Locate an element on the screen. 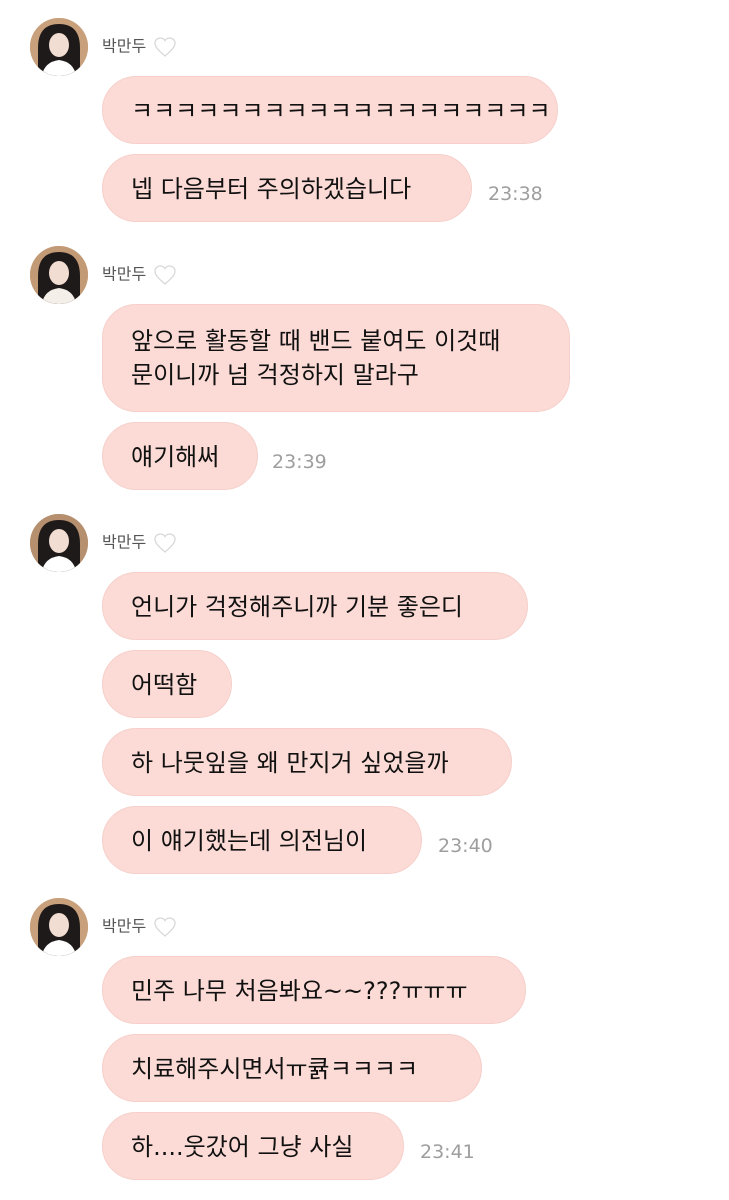  message-bubble: 이 얘기했는데 의전님이 is located at coordinates (262, 840).